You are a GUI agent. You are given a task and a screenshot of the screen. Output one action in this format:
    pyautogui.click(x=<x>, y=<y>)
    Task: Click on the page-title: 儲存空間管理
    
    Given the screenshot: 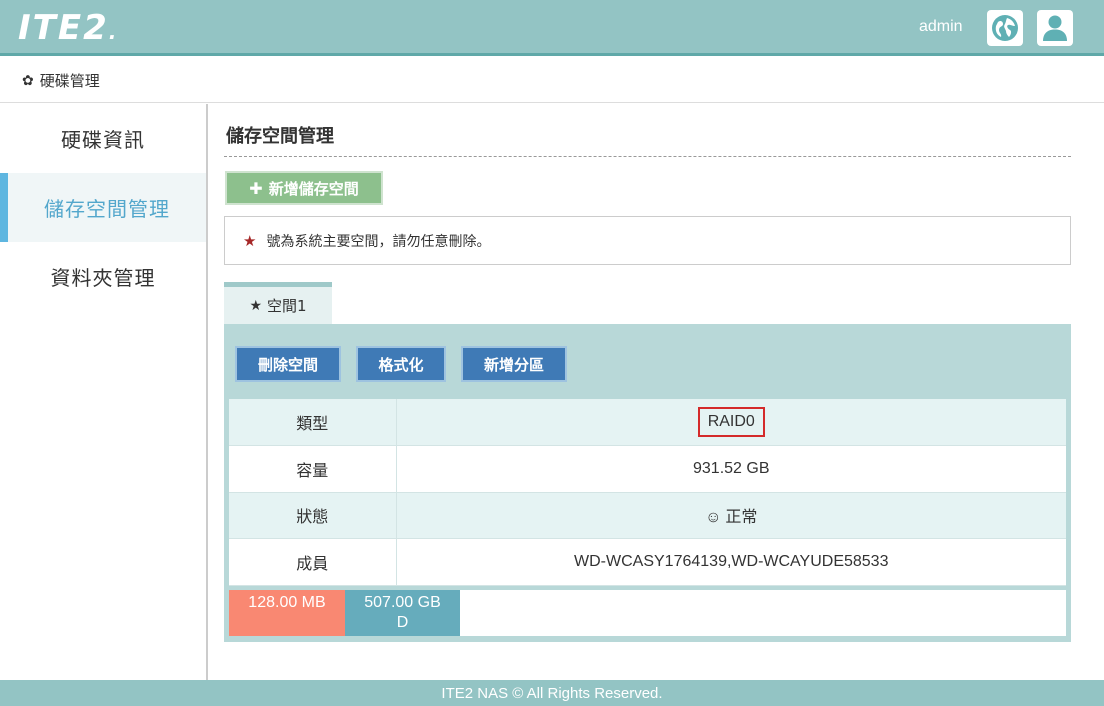 What is the action you would take?
    pyautogui.click(x=280, y=136)
    